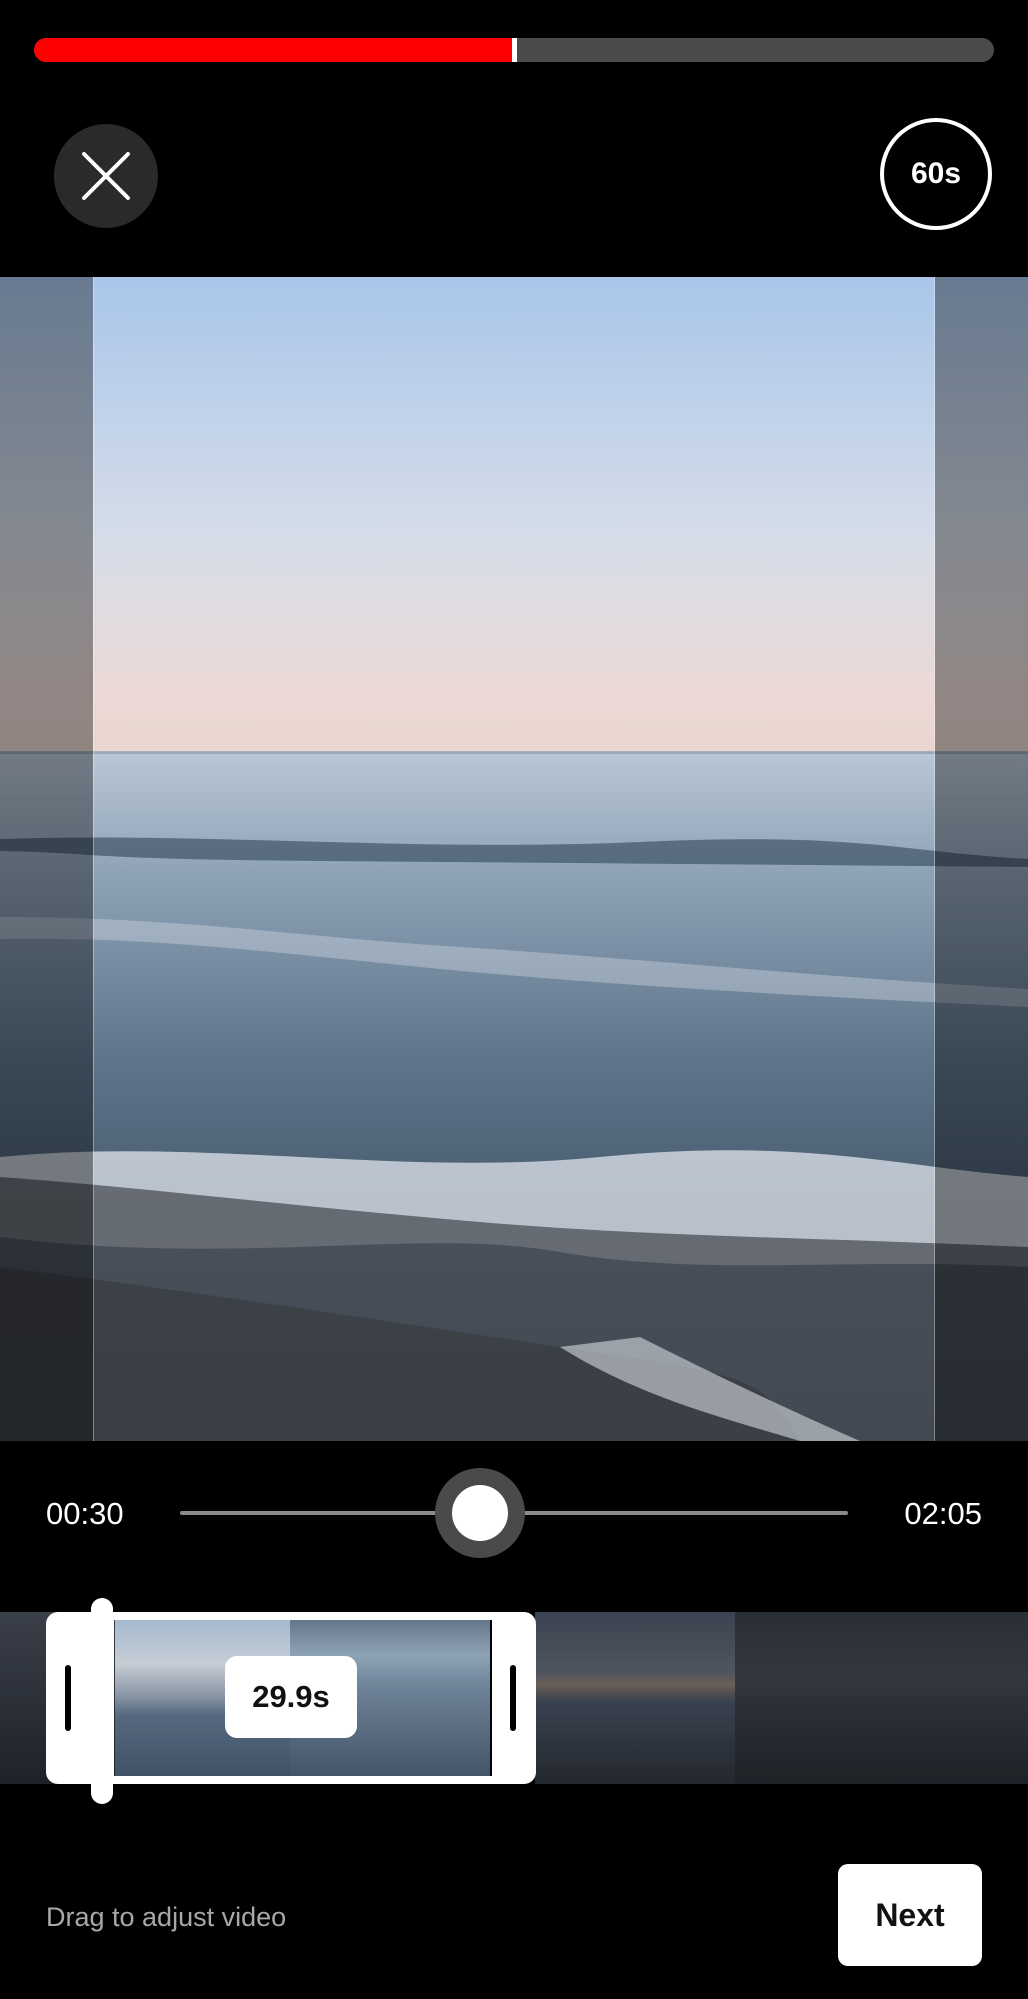  I want to click on close-icon, so click(106, 176).